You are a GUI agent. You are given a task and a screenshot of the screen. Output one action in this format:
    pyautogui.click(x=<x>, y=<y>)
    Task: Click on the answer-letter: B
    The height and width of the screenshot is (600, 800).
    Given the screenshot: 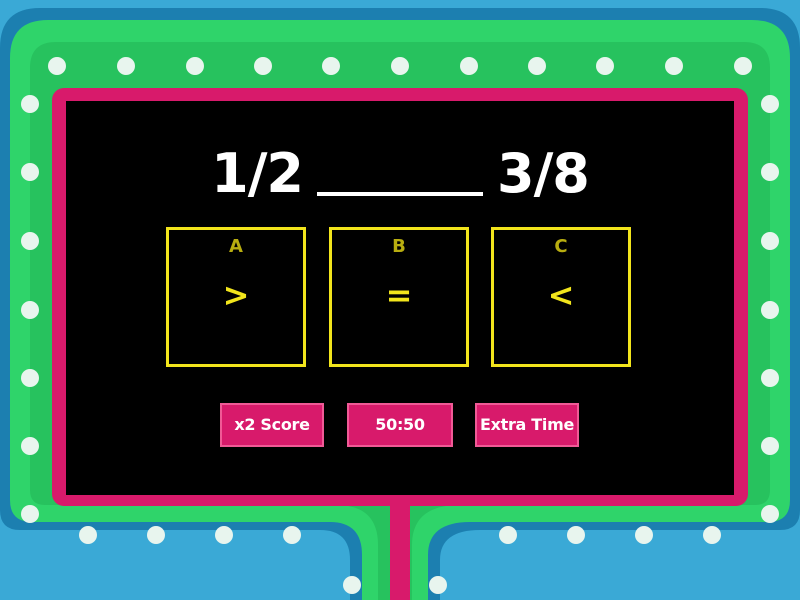 What is the action you would take?
    pyautogui.click(x=399, y=246)
    